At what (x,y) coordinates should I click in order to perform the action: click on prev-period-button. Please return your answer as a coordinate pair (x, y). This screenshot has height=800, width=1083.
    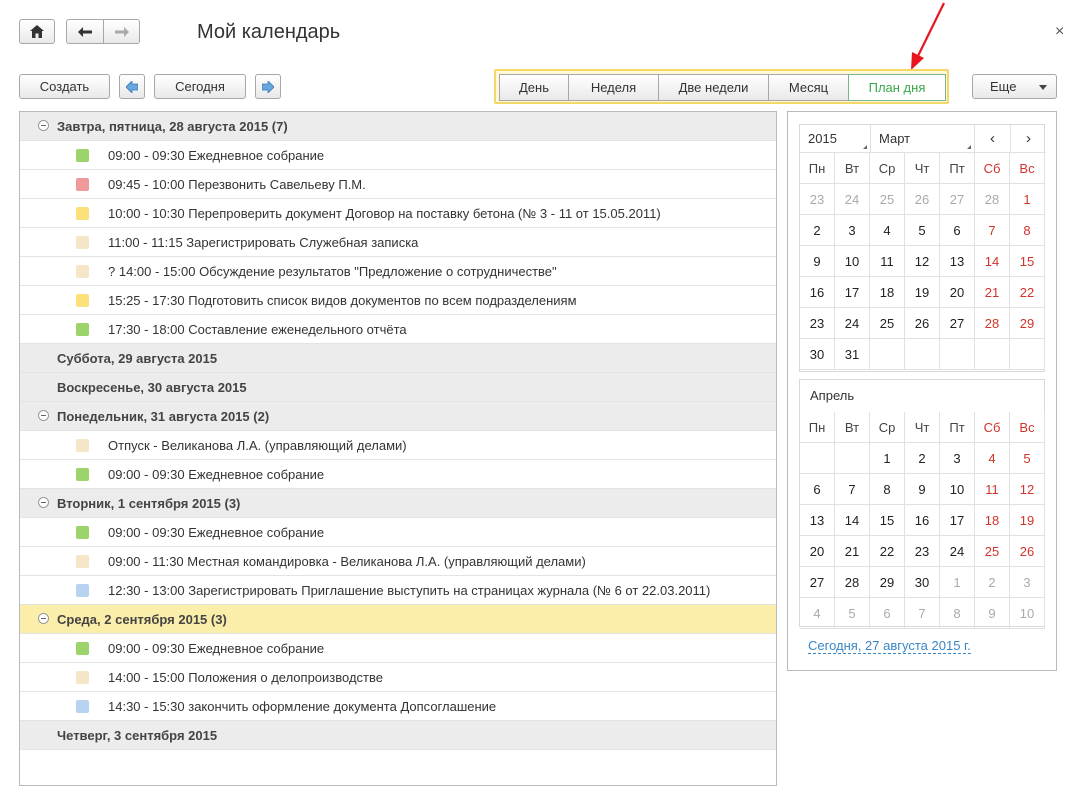
    Looking at the image, I should click on (132, 86).